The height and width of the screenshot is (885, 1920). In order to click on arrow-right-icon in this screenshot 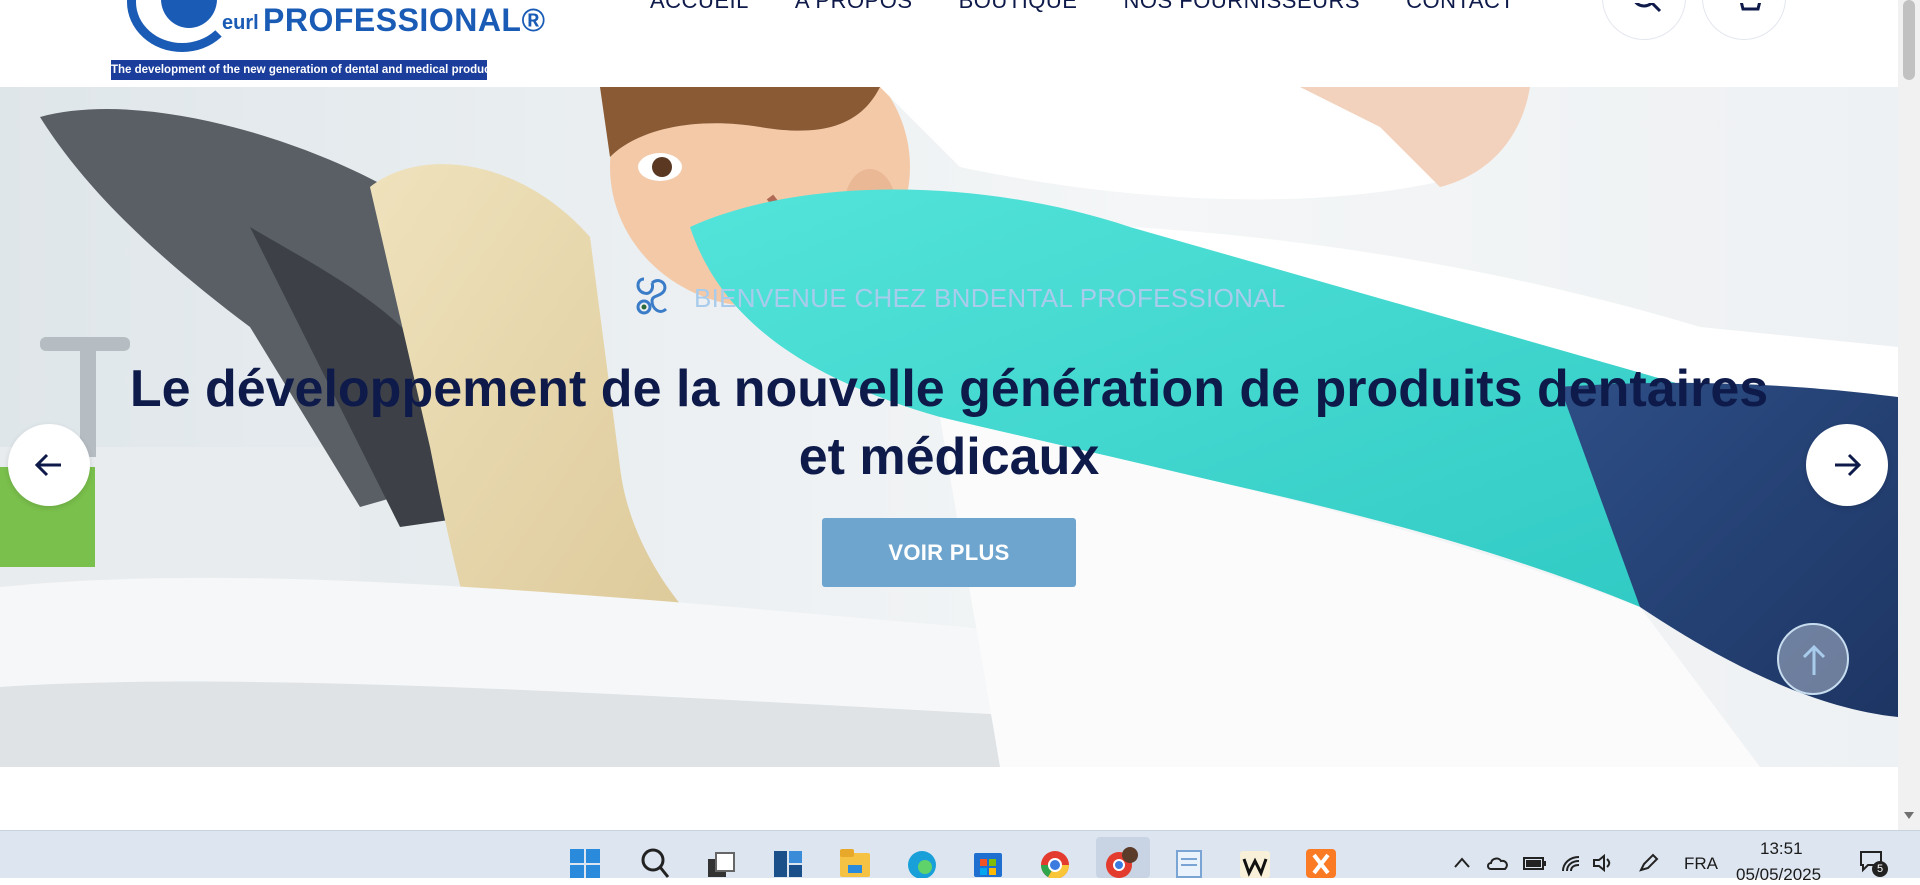, I will do `click(1848, 465)`.